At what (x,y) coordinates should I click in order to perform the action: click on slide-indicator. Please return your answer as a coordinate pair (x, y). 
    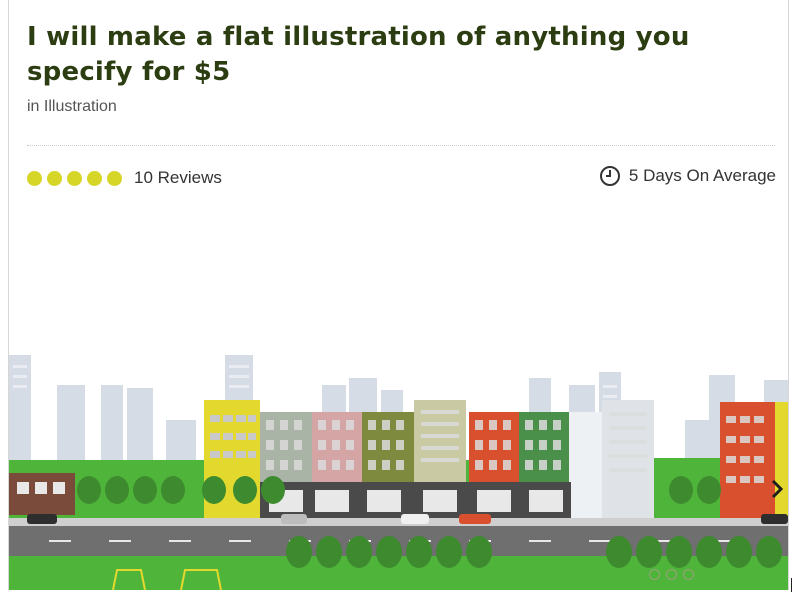
    Looking at the image, I should click on (674, 574).